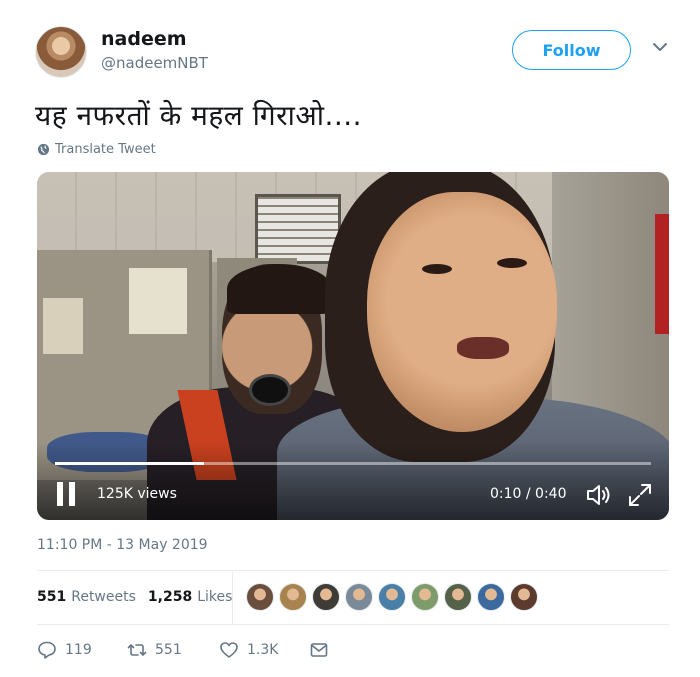 The image size is (700, 677). I want to click on globe-icon, so click(43, 149).